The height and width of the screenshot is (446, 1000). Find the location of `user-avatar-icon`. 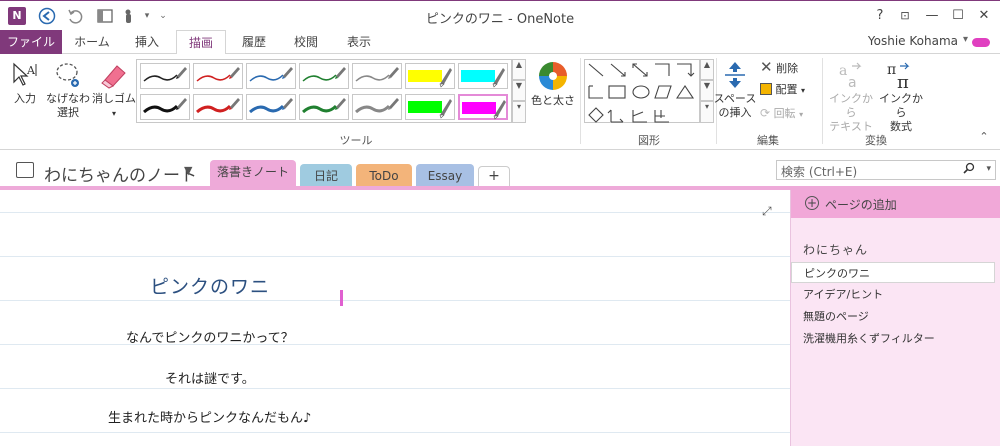

user-avatar-icon is located at coordinates (981, 42).